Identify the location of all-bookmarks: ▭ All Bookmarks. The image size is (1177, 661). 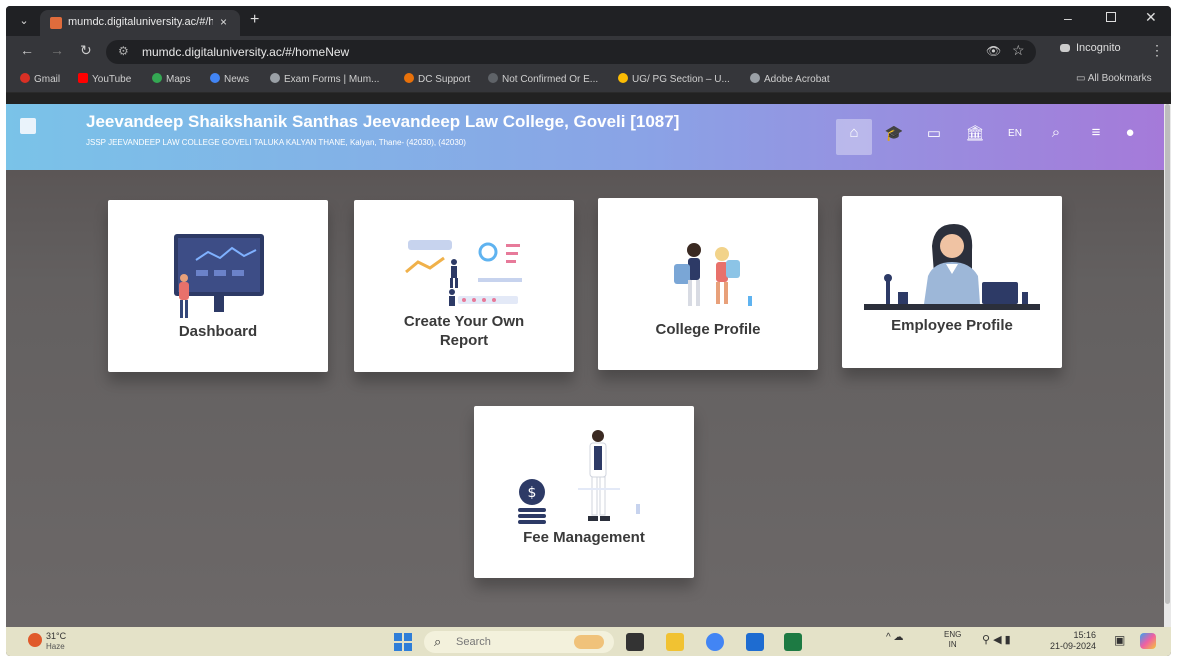
(1114, 78).